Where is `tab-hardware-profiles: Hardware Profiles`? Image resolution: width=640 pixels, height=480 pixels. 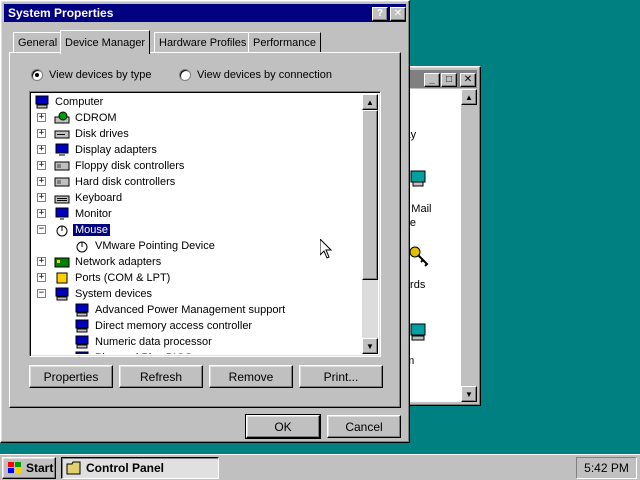 tab-hardware-profiles: Hardware Profiles is located at coordinates (203, 42).